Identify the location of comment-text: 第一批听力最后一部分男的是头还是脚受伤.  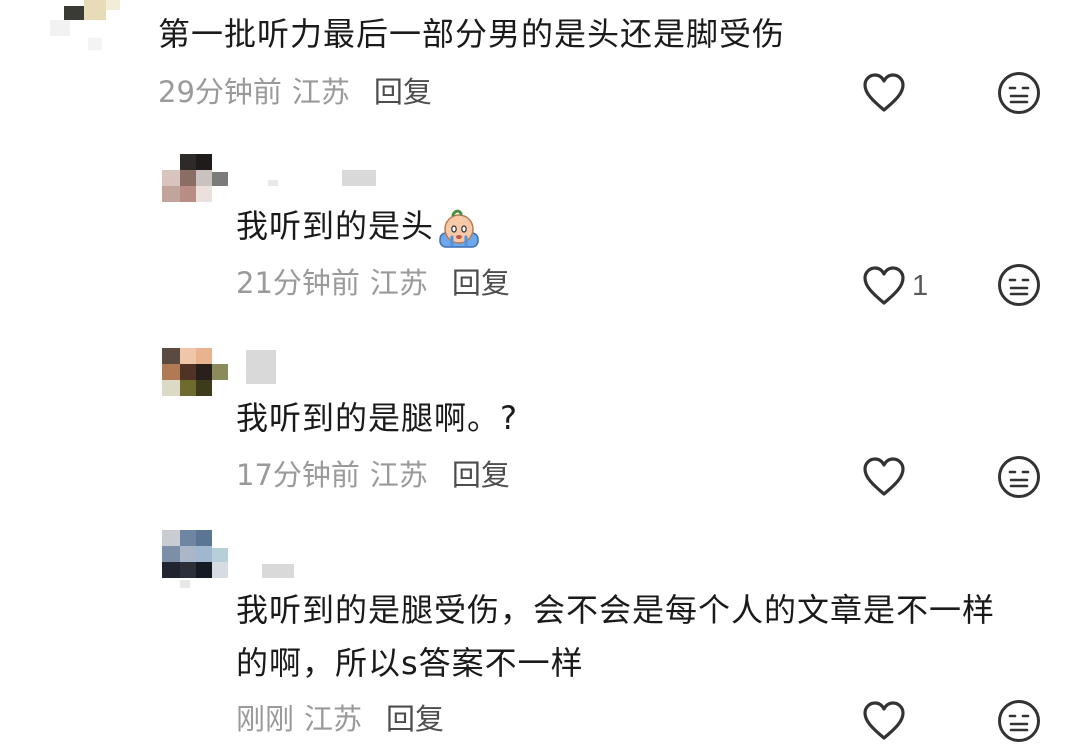
(472, 34).